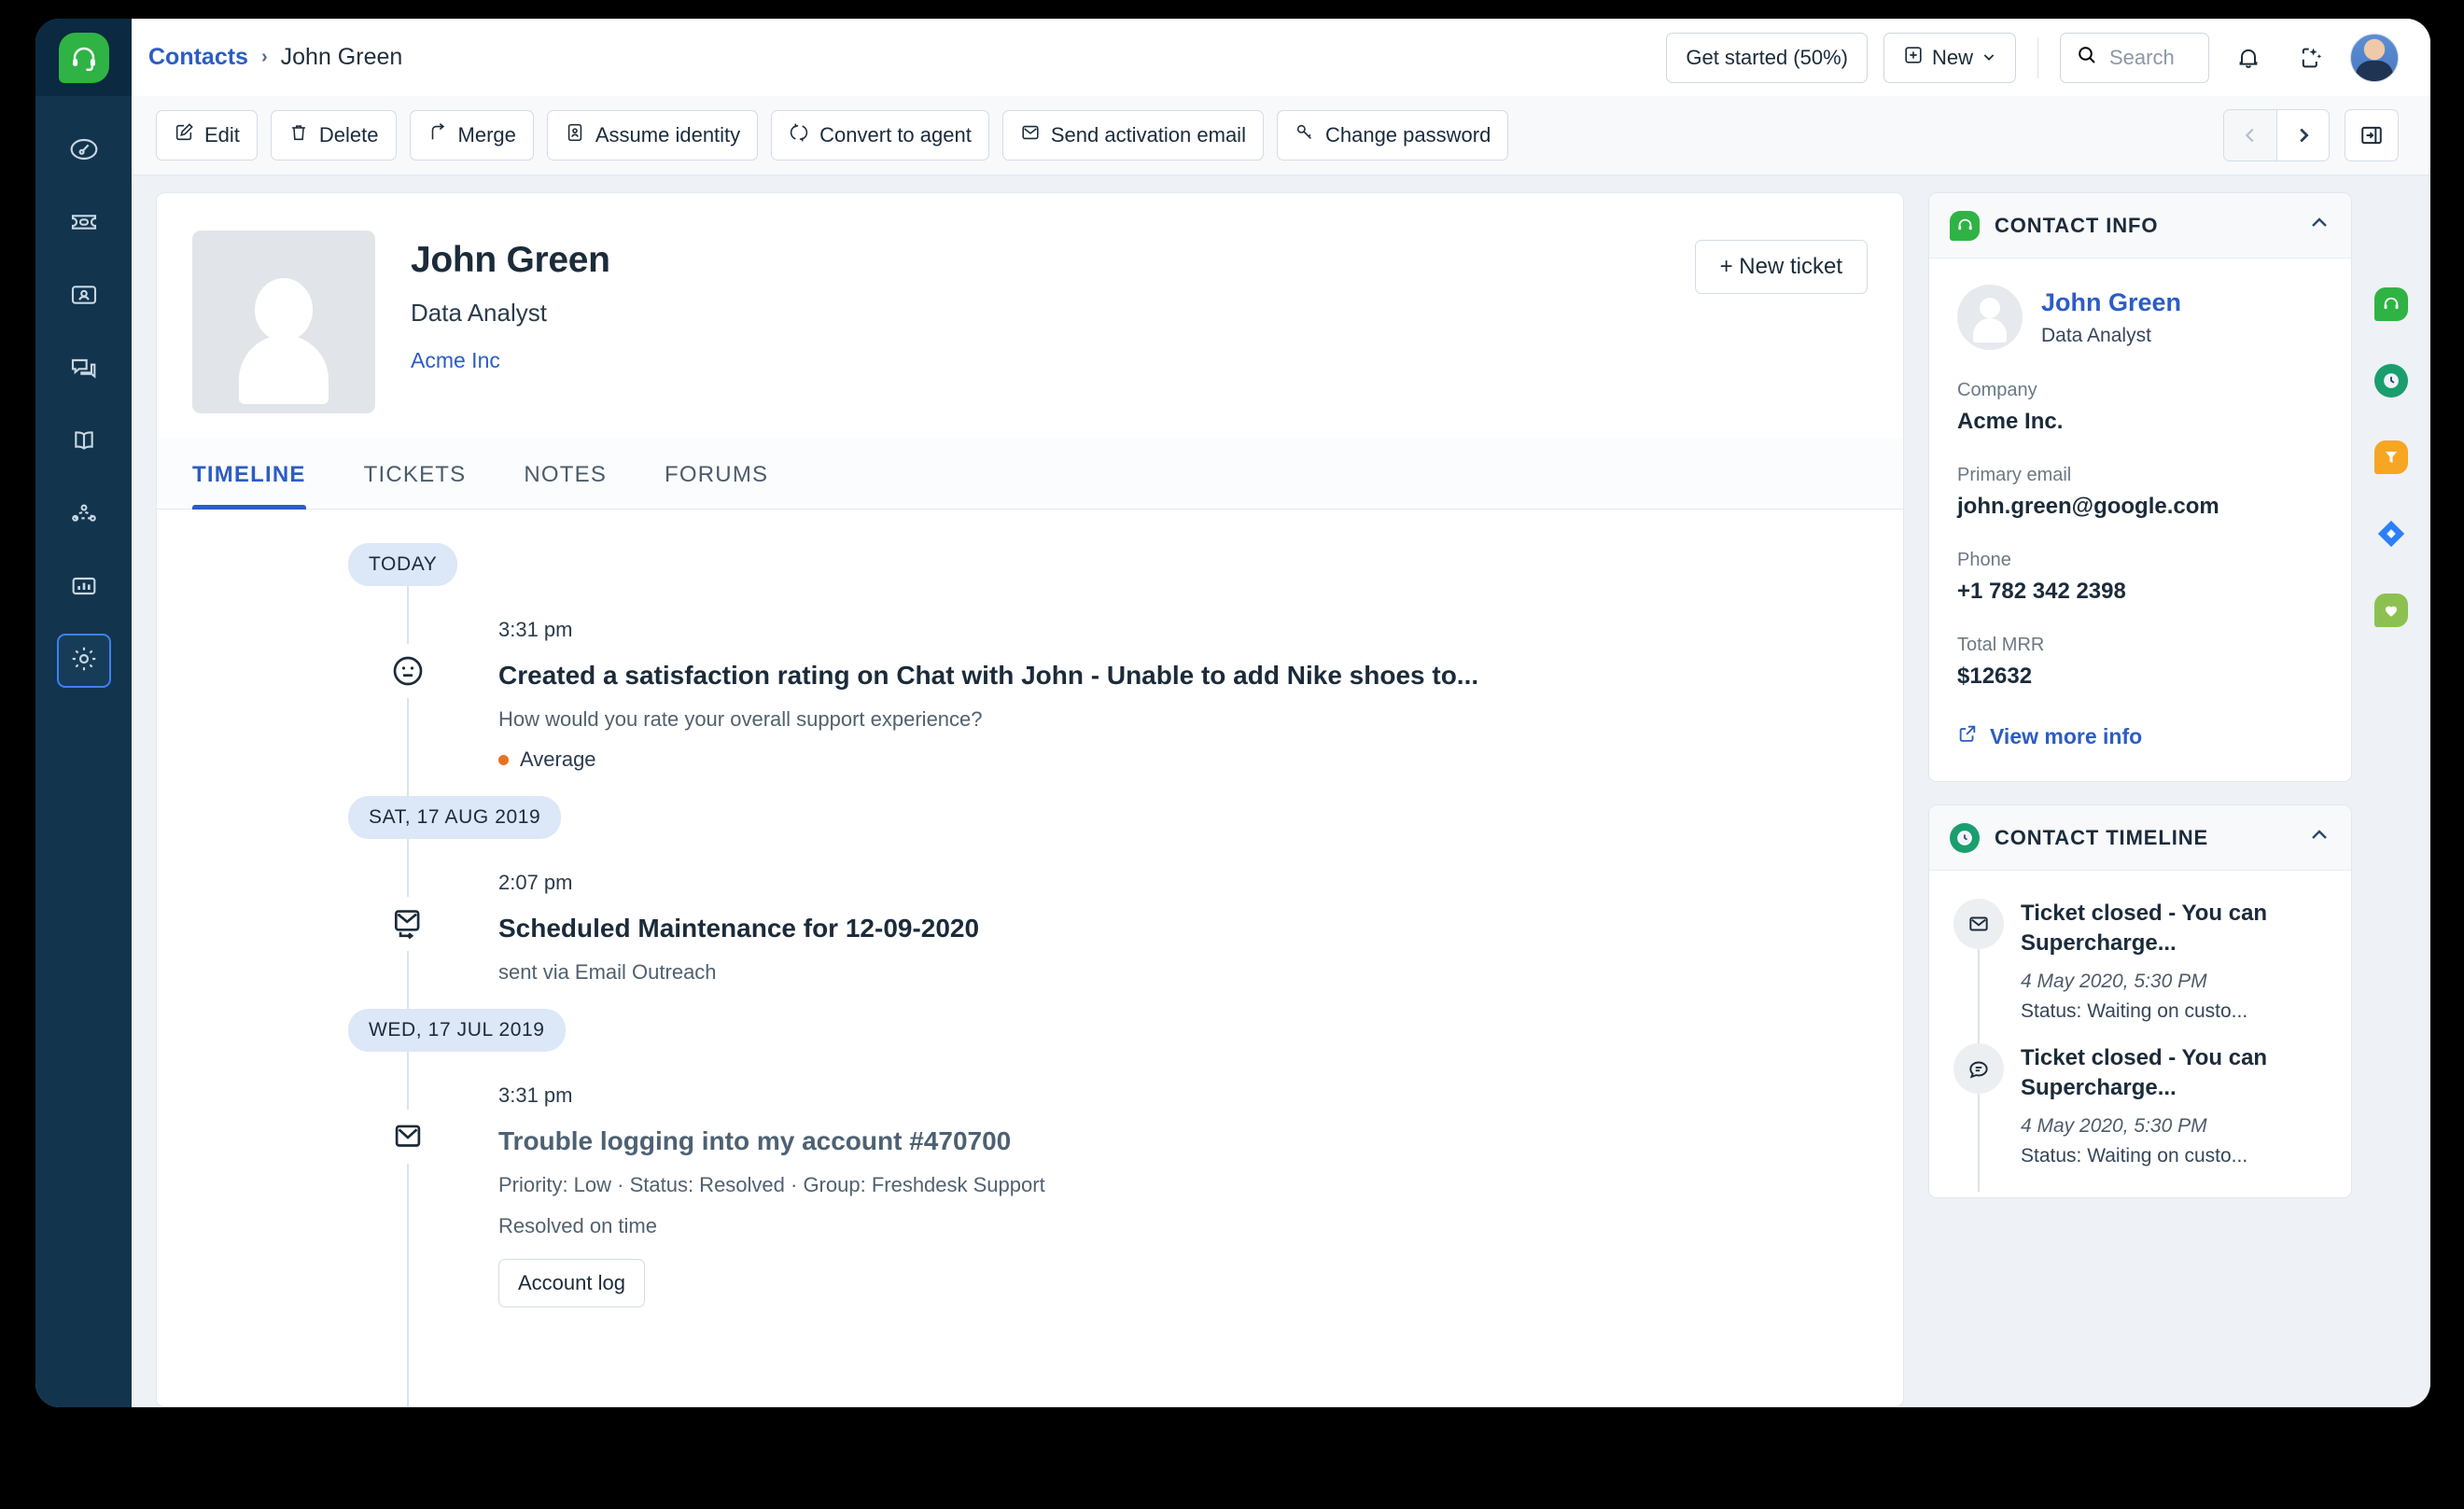 Image resolution: width=2464 pixels, height=1509 pixels. I want to click on search-input: Search, so click(2134, 57).